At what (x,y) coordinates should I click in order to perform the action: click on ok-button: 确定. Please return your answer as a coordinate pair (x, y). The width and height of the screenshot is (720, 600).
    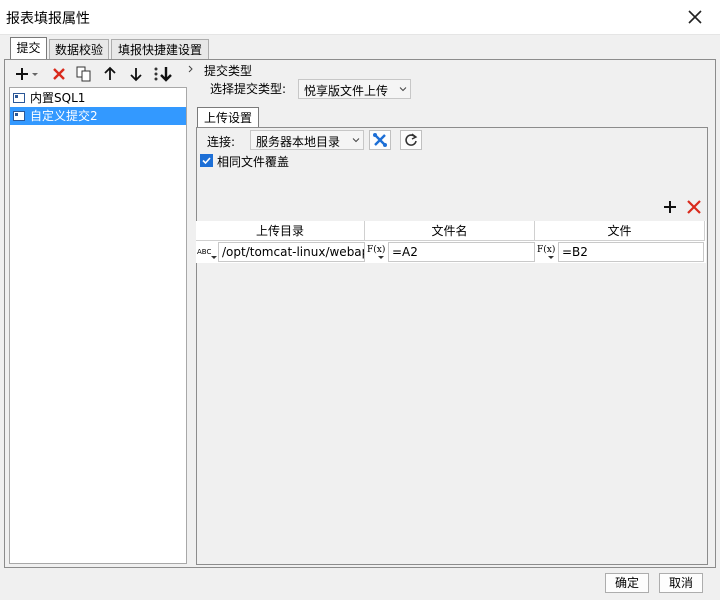
    Looking at the image, I should click on (627, 583).